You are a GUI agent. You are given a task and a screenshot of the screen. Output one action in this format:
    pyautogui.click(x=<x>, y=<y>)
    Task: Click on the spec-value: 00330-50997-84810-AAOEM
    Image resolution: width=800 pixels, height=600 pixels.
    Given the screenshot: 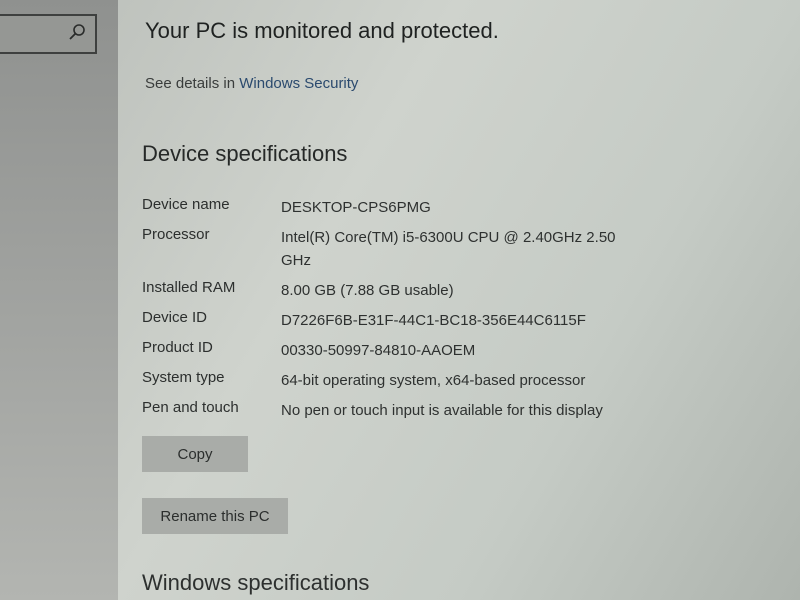 What is the action you would take?
    pyautogui.click(x=378, y=350)
    